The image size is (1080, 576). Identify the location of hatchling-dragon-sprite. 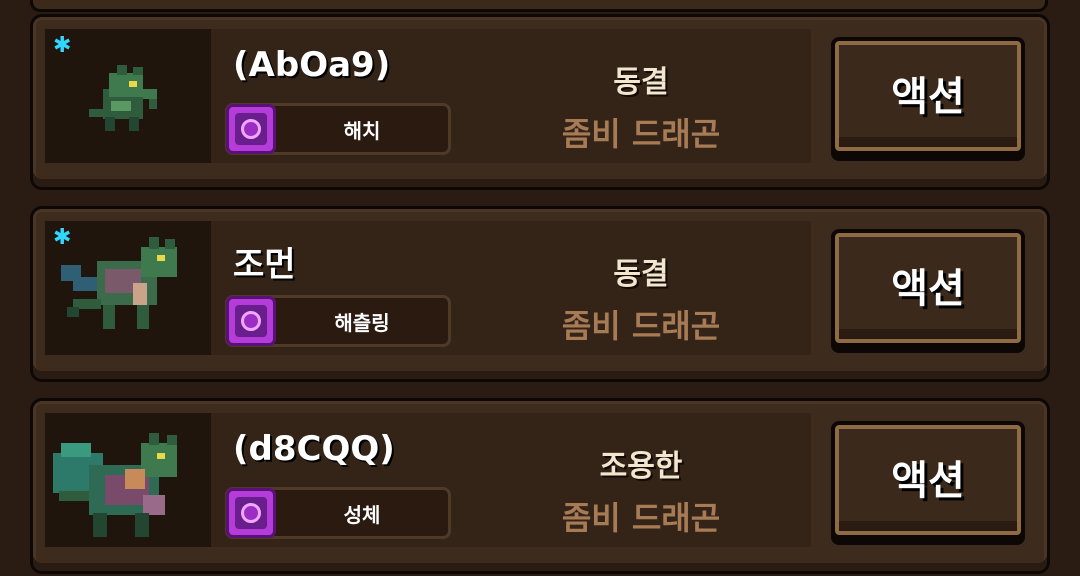
(119, 283).